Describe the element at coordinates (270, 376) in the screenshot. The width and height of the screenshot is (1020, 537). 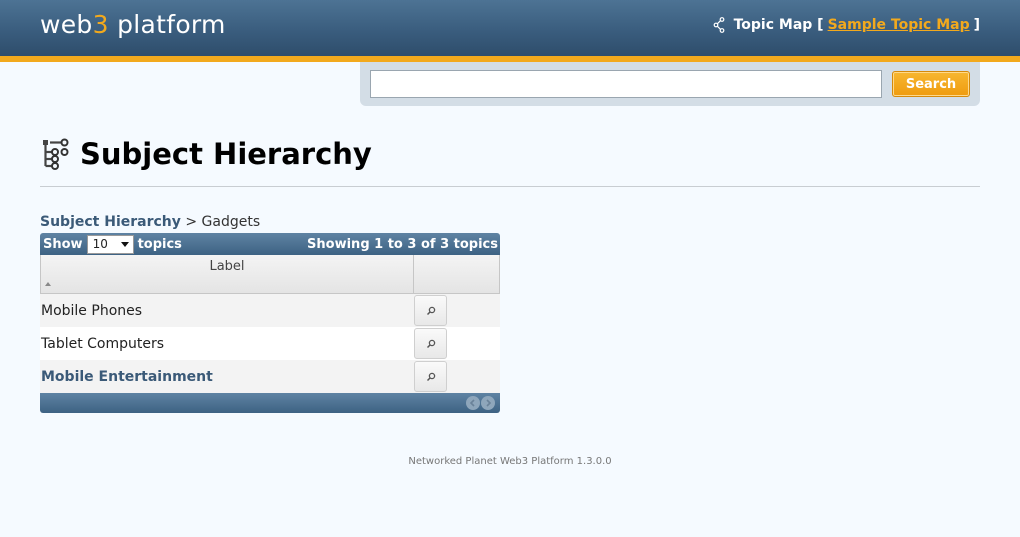
I see `table-row: Mobile Entertainment` at that location.